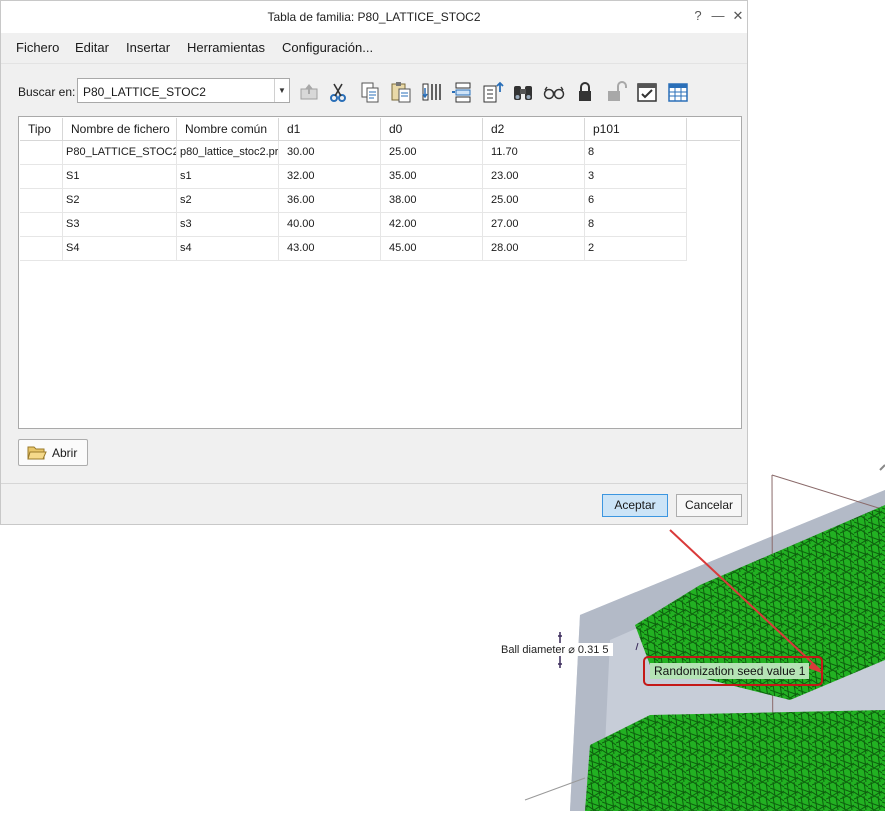  What do you see at coordinates (228, 200) in the screenshot?
I see `table-cell: s2` at bounding box center [228, 200].